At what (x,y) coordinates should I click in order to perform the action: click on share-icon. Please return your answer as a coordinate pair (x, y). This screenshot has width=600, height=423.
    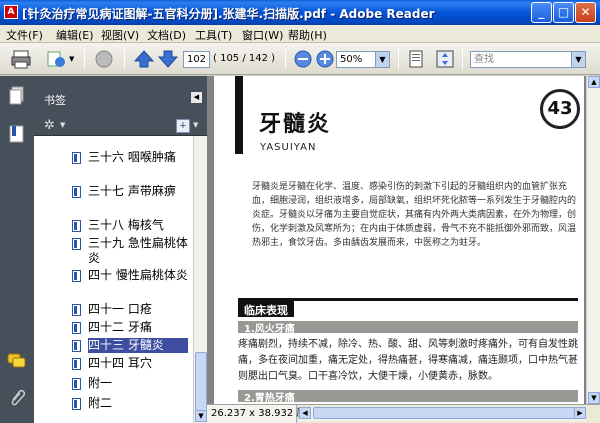
    Looking at the image, I should click on (56, 59).